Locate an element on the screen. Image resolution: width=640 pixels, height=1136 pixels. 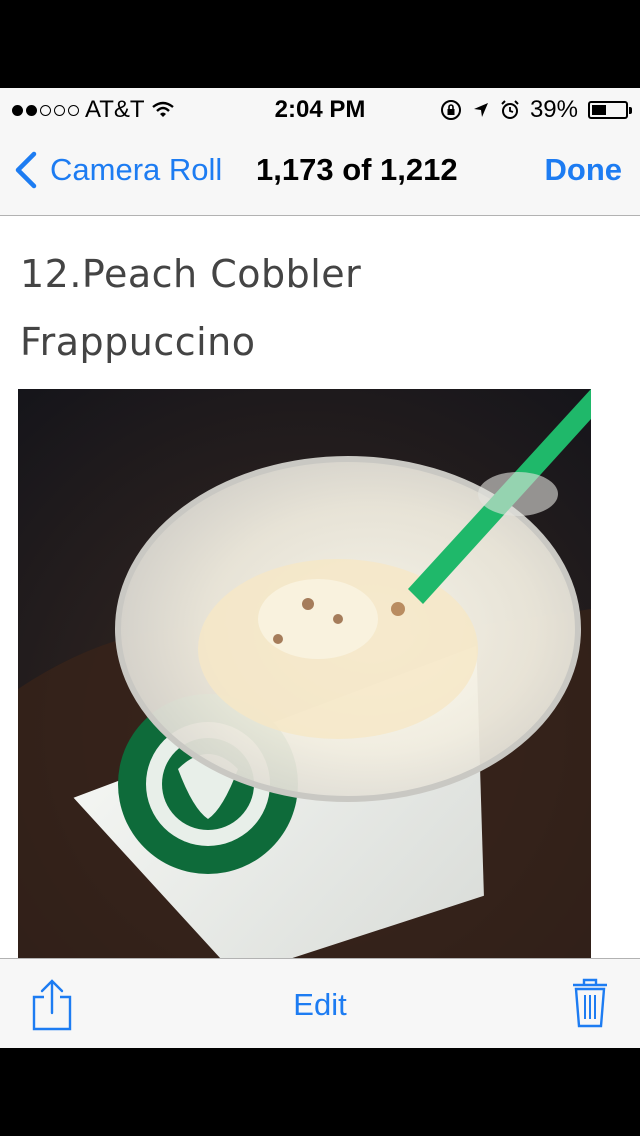
edit-button: Edit is located at coordinates (319, 1004).